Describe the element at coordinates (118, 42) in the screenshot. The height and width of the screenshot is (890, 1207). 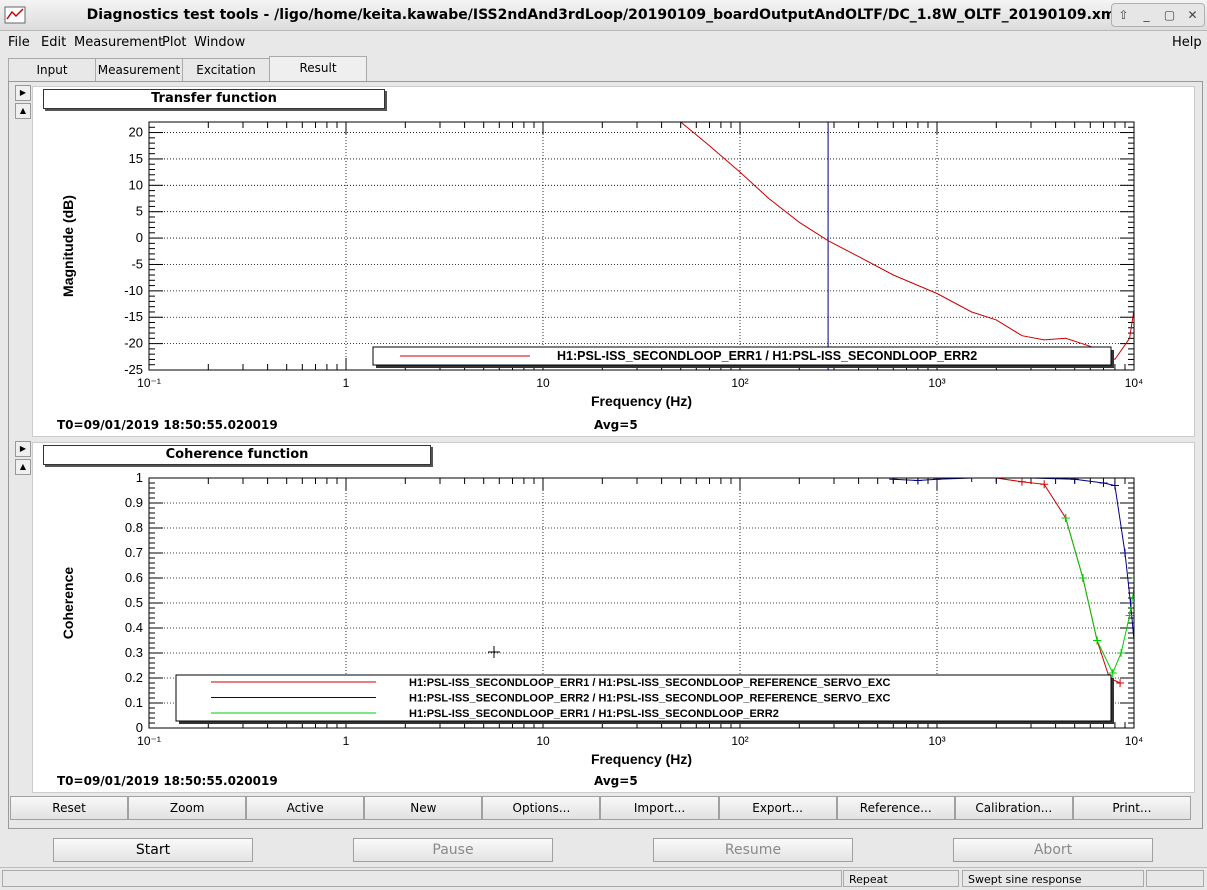
I see `menu-measurement: Measurement` at that location.